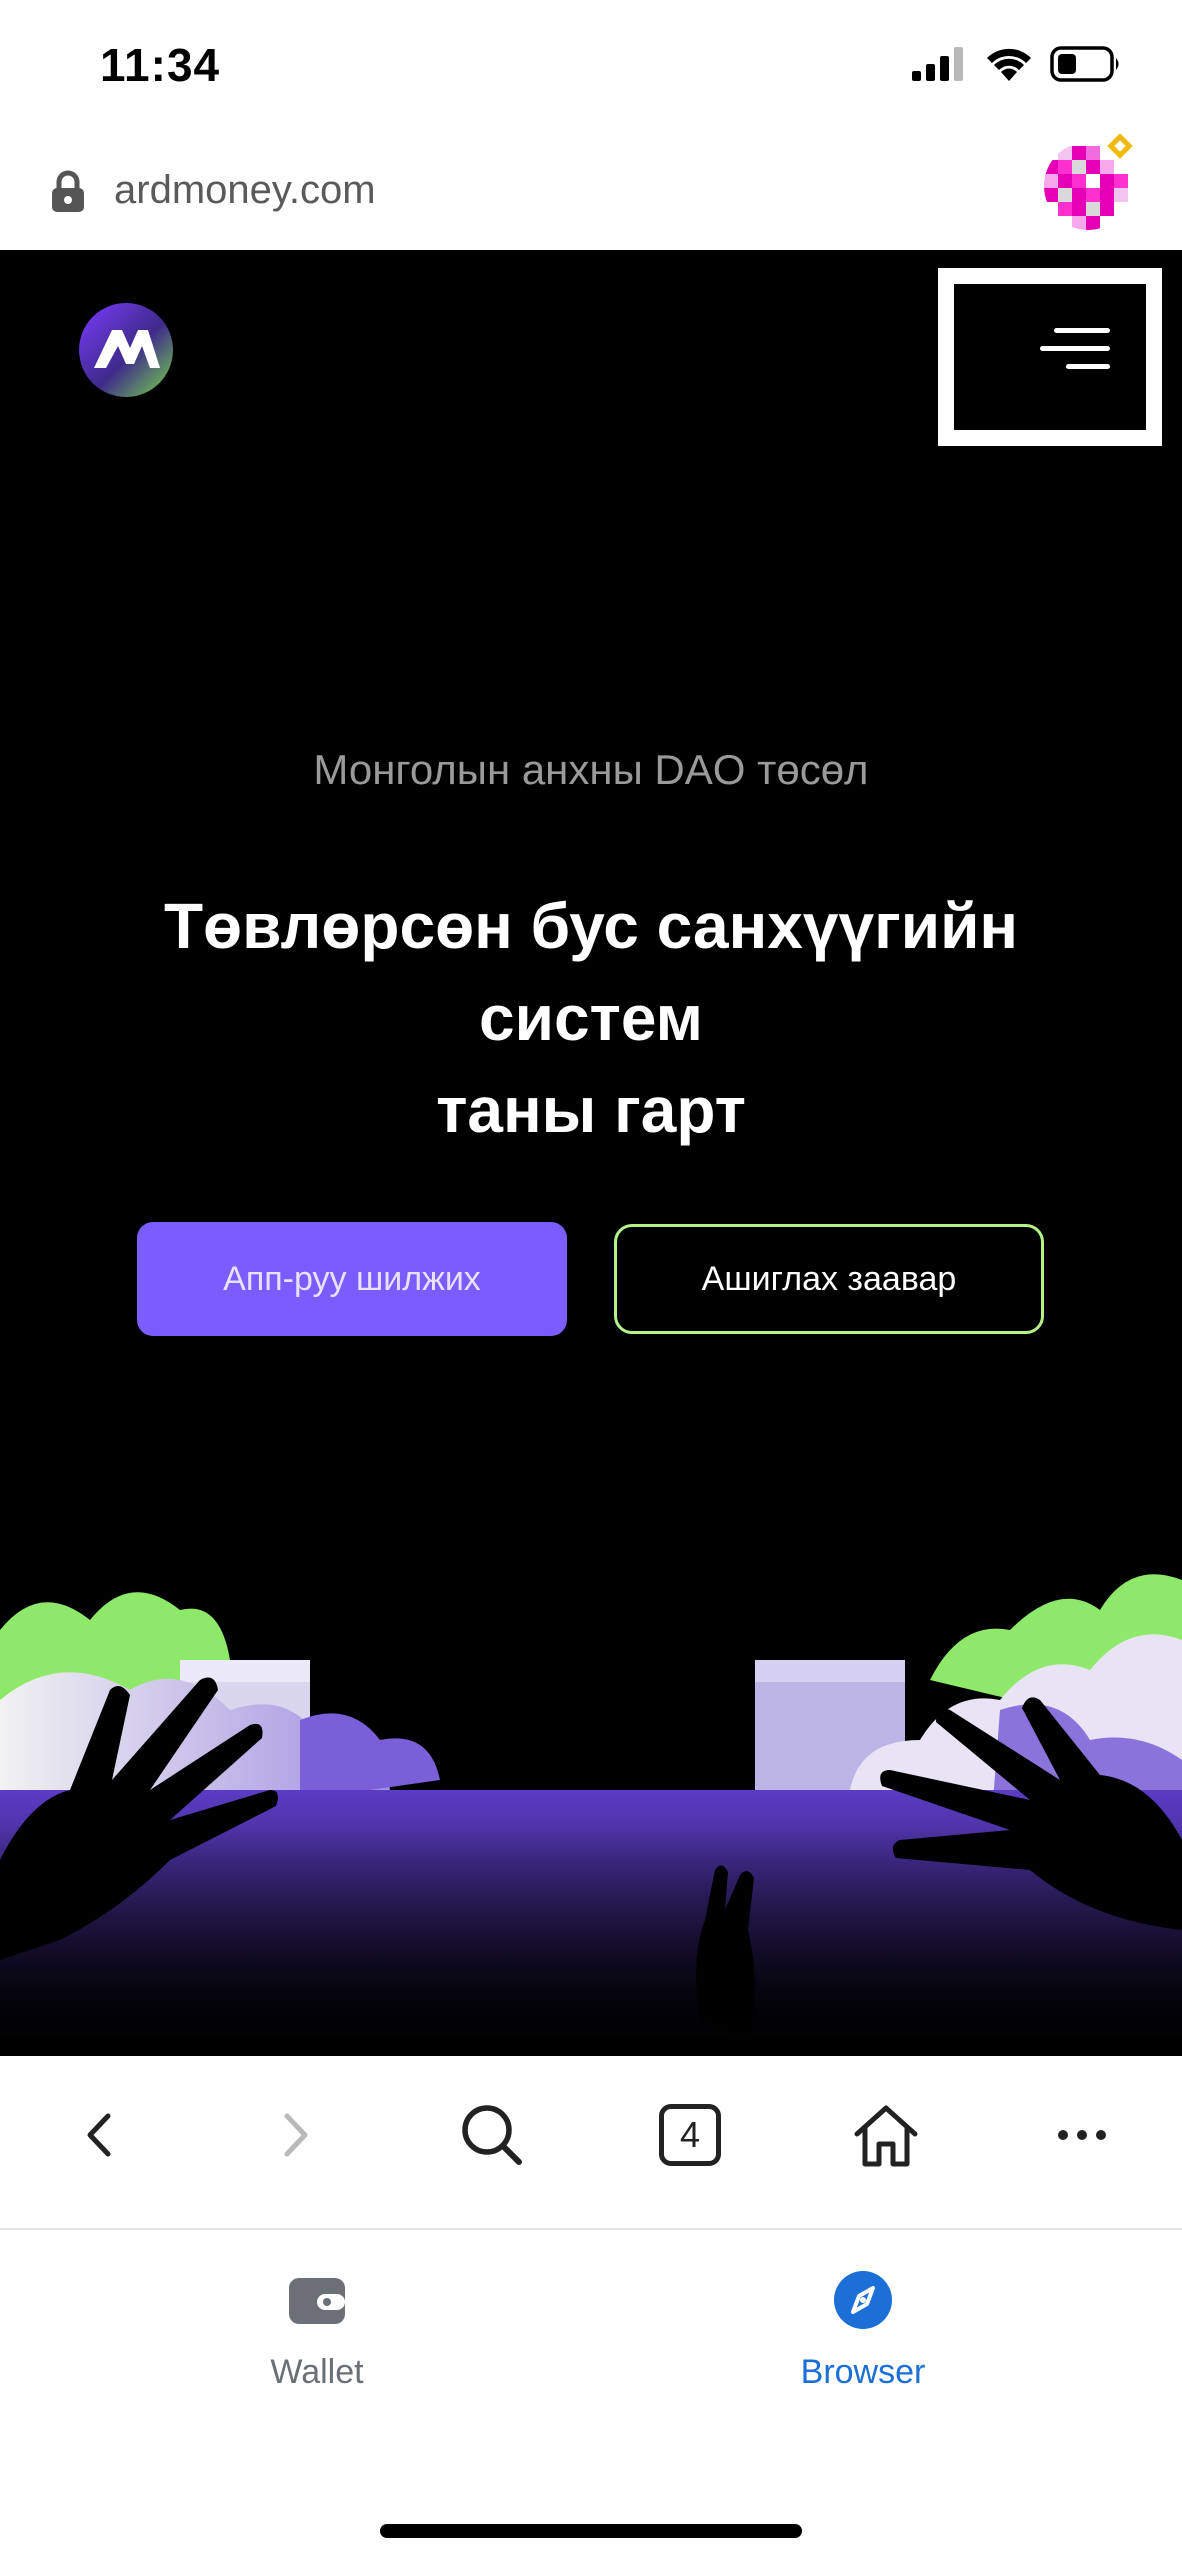  Describe the element at coordinates (863, 2331) in the screenshot. I see `tab-browser: Browser` at that location.